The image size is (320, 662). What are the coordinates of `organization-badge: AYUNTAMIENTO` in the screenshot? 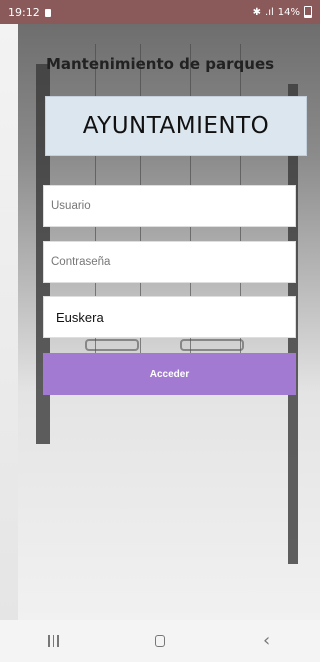 It's located at (176, 126).